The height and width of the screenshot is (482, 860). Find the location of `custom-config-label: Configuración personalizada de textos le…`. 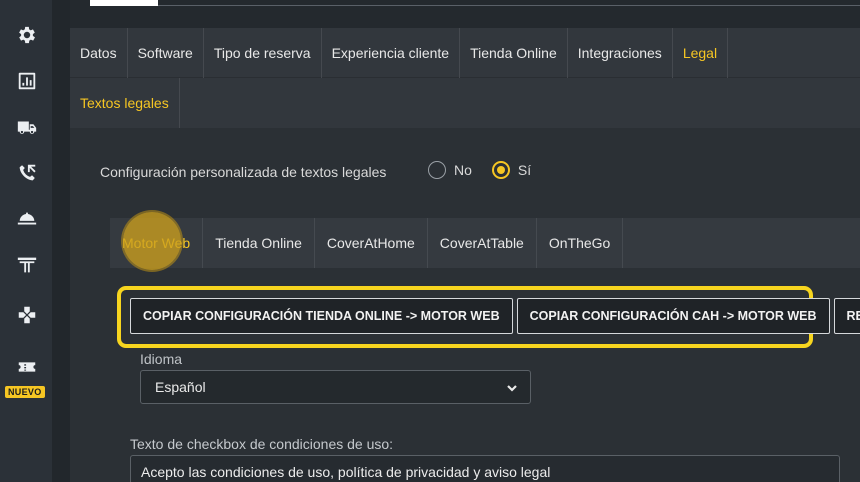

custom-config-label: Configuración personalizada de textos le… is located at coordinates (243, 172).